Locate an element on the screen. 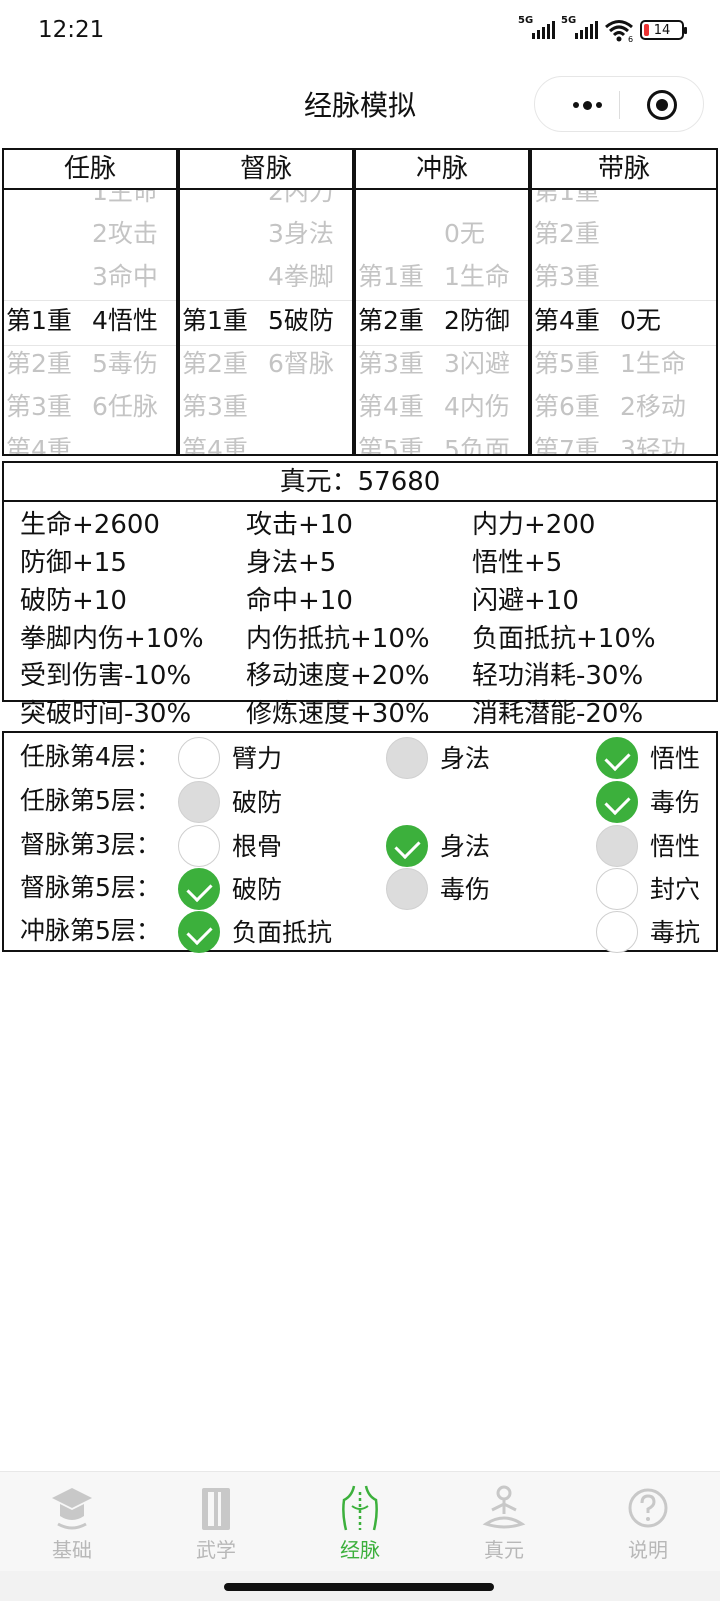 The height and width of the screenshot is (1601, 720). tab-zhenyuan: 真元 is located at coordinates (504, 1522).